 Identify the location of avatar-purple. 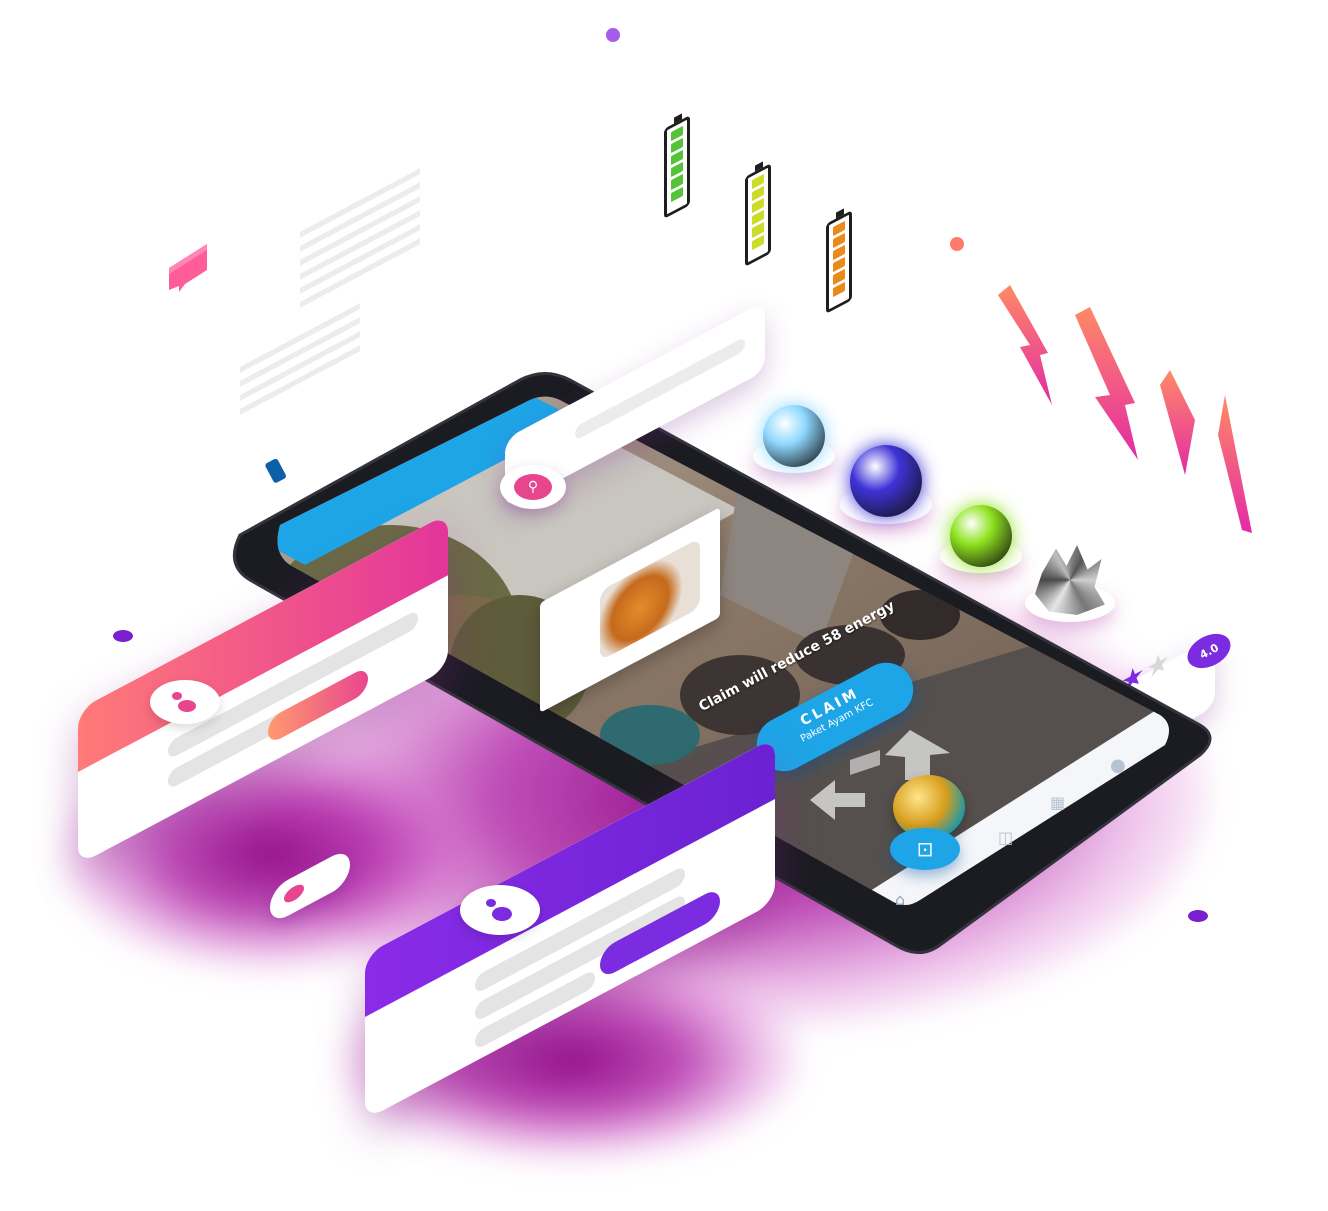
(500, 910).